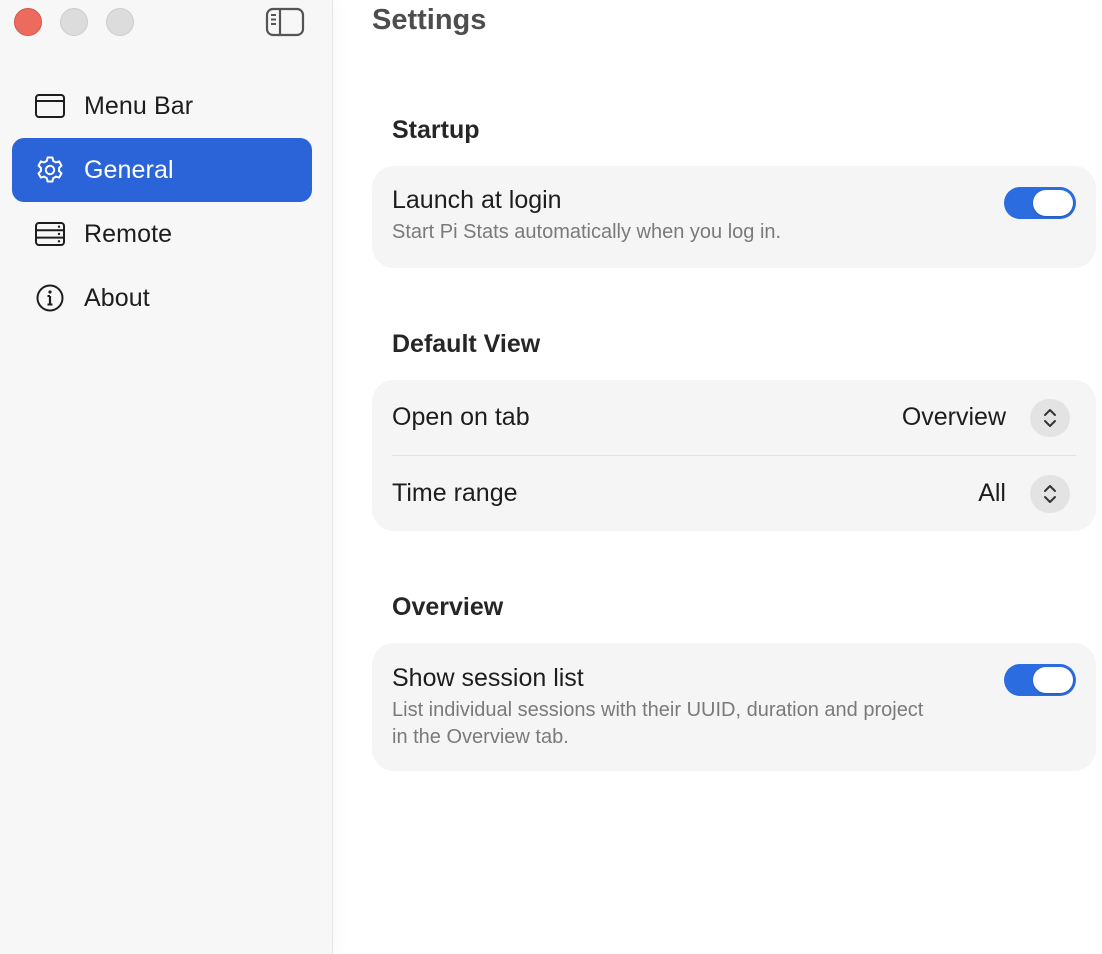  I want to click on open-on-tab-select: Overview, so click(988, 417).